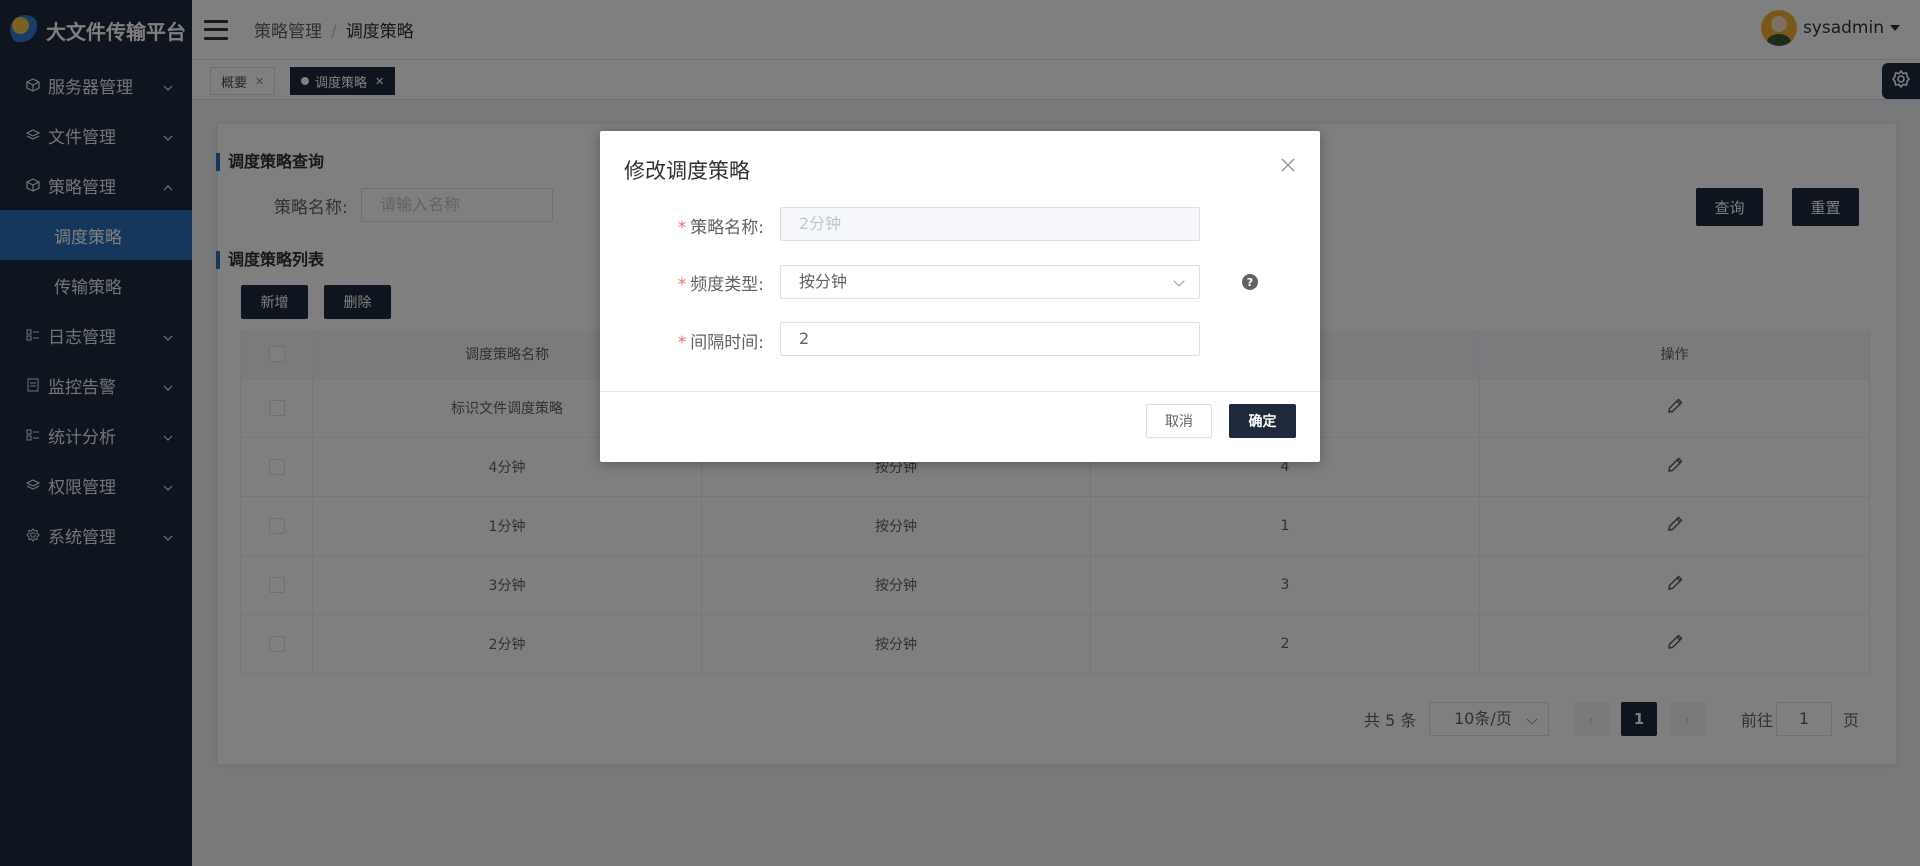  What do you see at coordinates (1179, 421) in the screenshot?
I see `cancel-button: 取消` at bounding box center [1179, 421].